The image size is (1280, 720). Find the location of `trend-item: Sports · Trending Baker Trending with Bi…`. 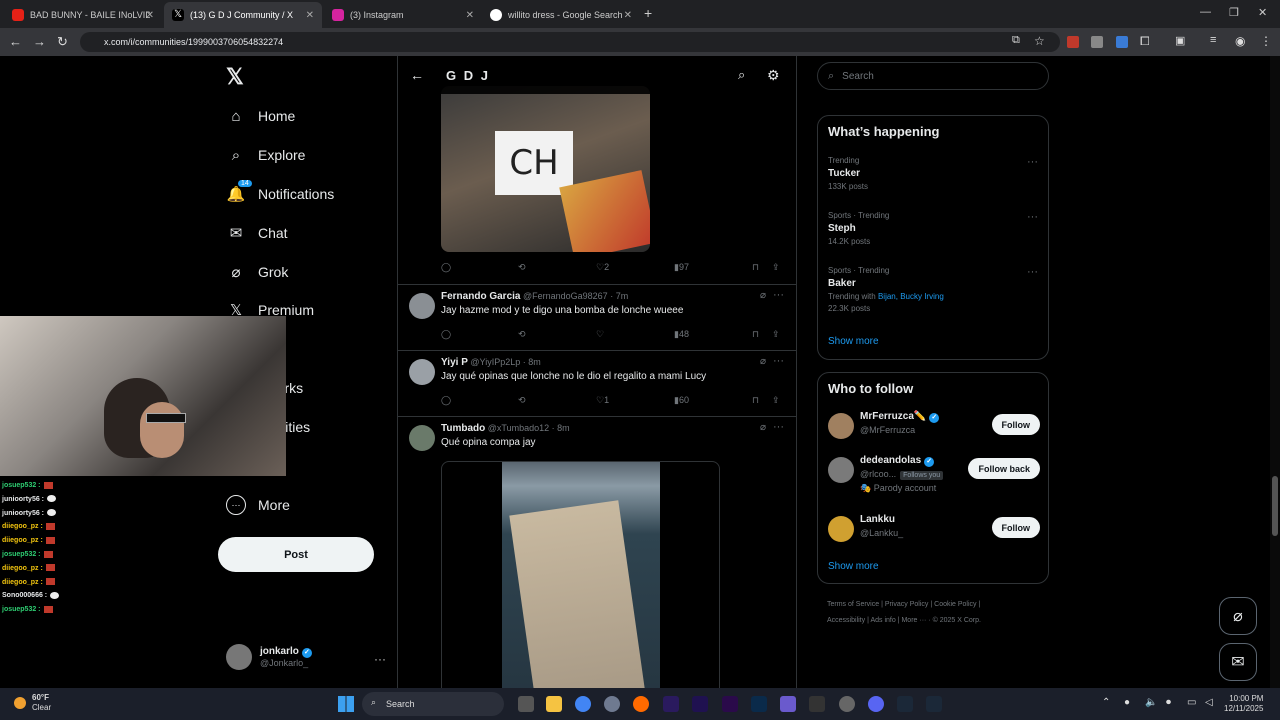

trend-item: Sports · Trending Baker Trending with Bi… is located at coordinates (933, 289).